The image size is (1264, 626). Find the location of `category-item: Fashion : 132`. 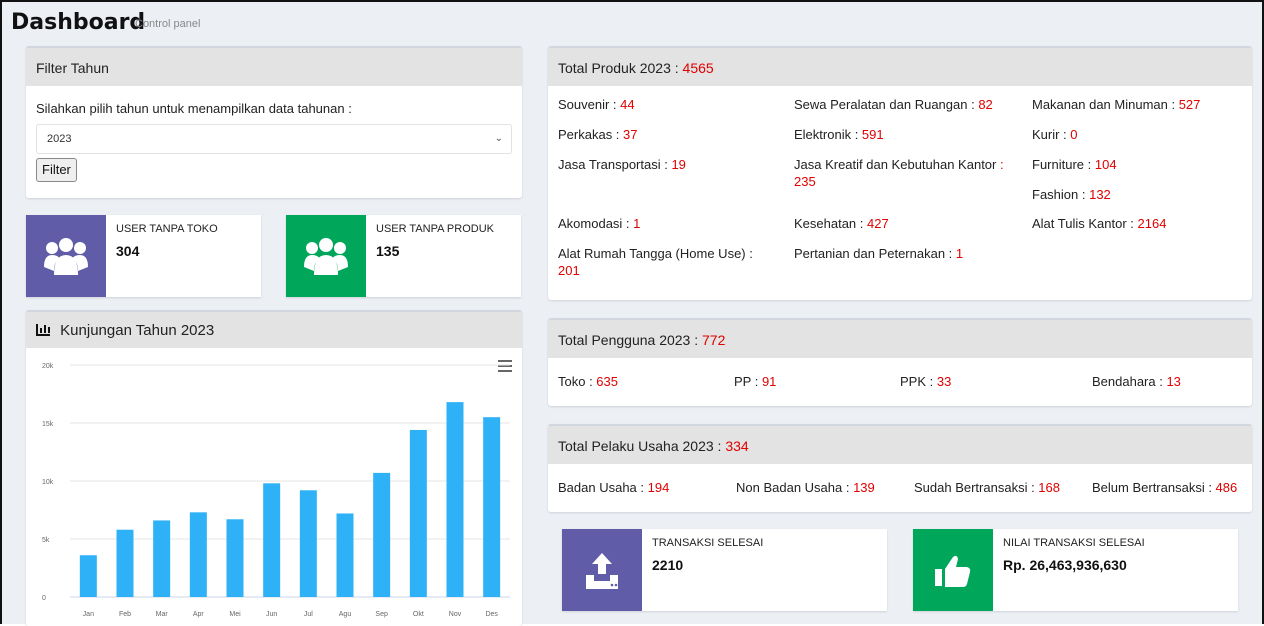

category-item: Fashion : 132 is located at coordinates (1139, 194).